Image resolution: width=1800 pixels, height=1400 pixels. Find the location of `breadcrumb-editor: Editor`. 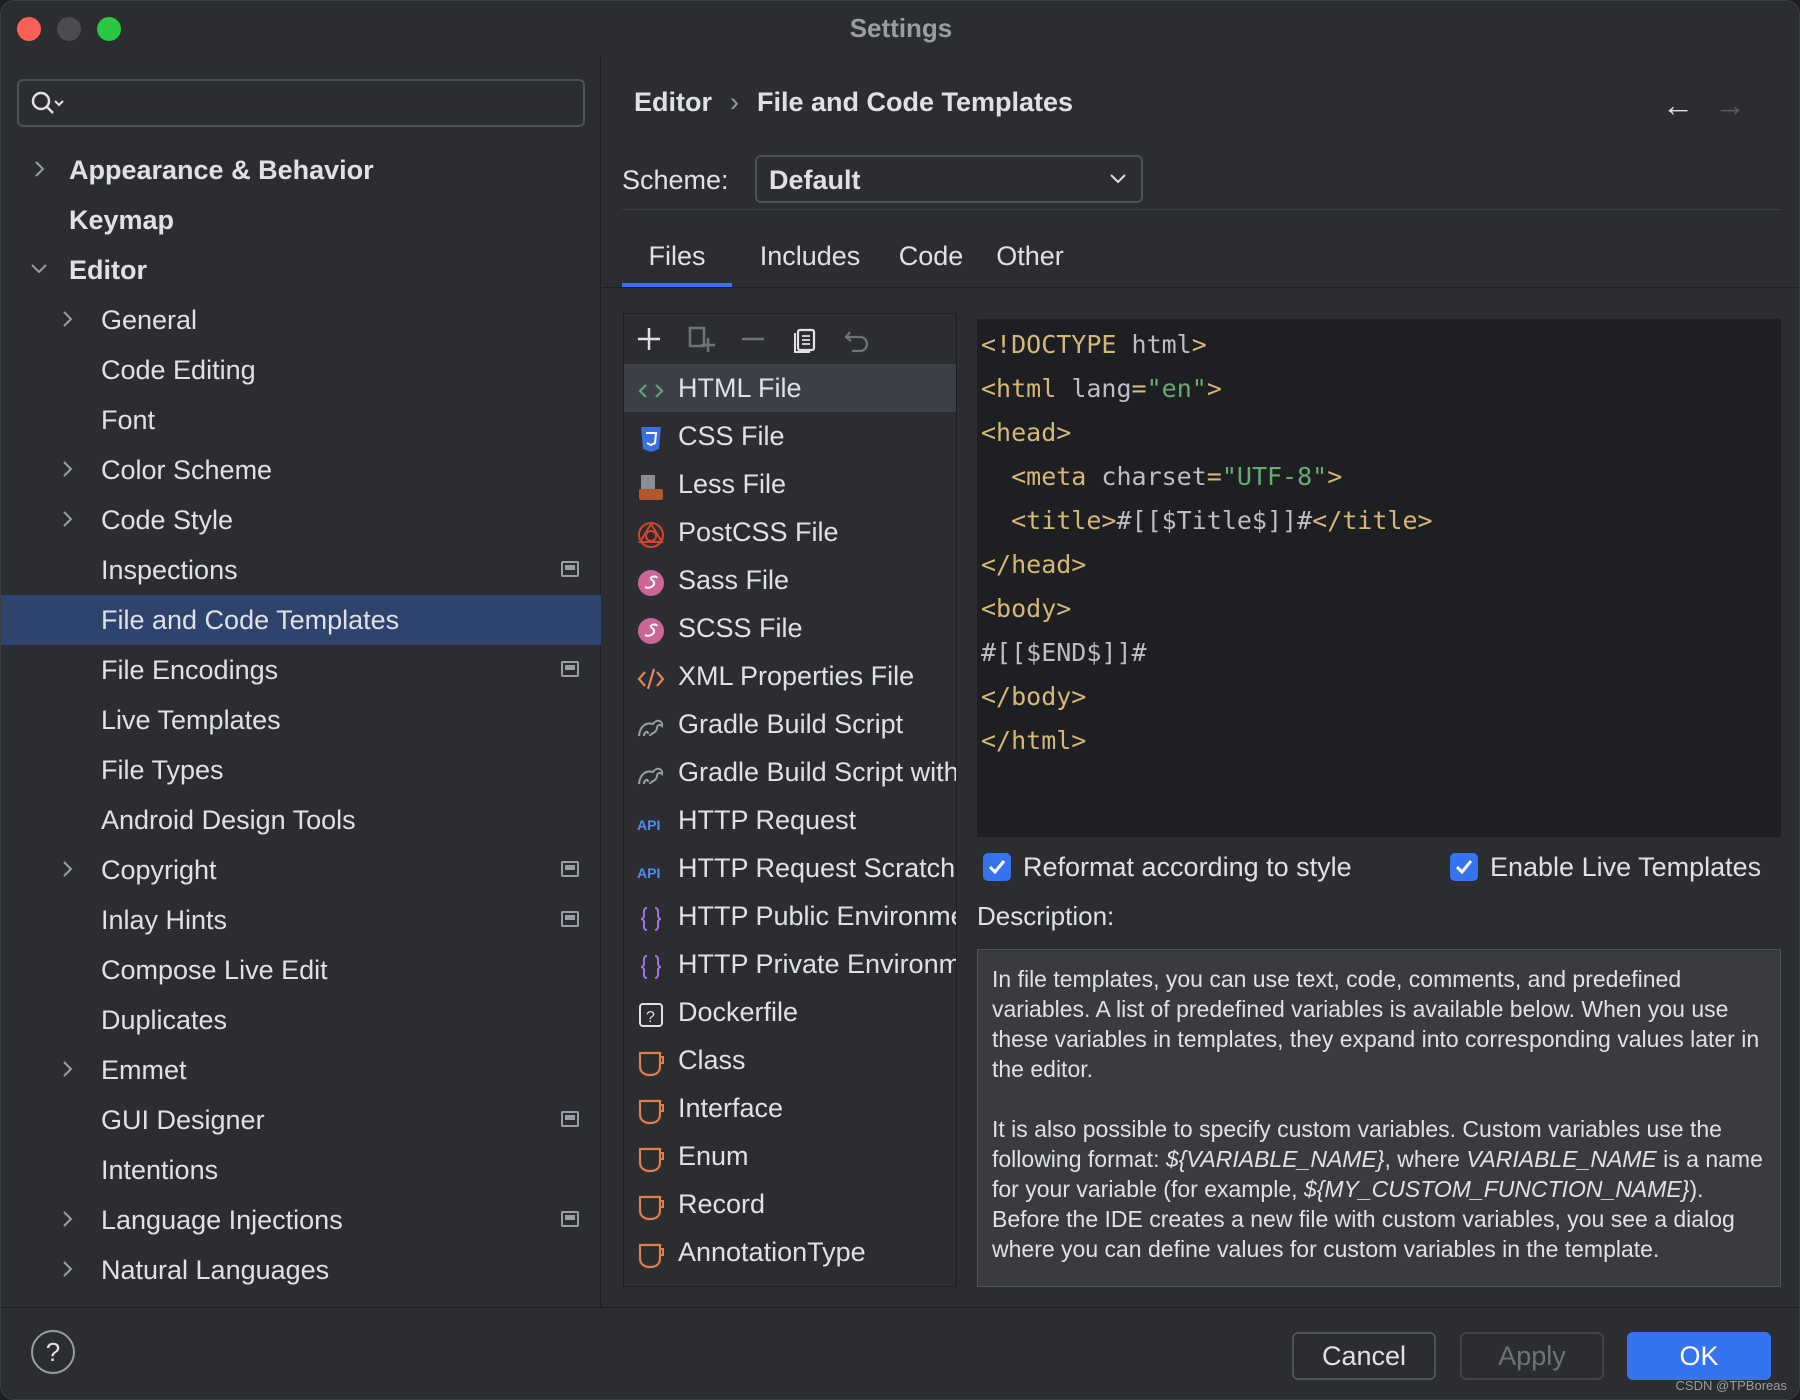

breadcrumb-editor: Editor is located at coordinates (673, 102).